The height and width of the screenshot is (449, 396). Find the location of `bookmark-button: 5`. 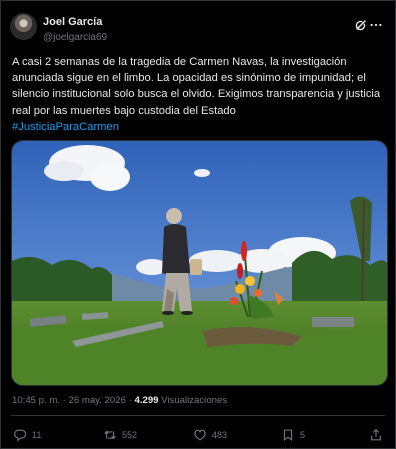

bookmark-button: 5 is located at coordinates (293, 435).